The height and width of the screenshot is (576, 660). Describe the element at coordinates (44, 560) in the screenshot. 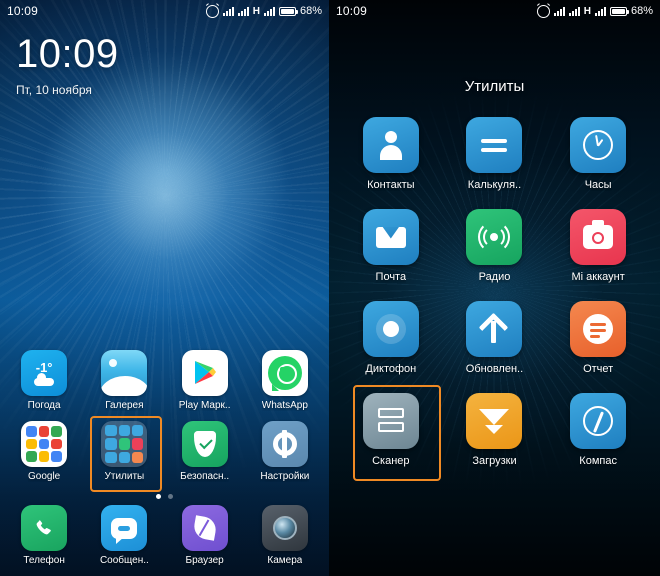

I see `app-label: Телефон` at that location.